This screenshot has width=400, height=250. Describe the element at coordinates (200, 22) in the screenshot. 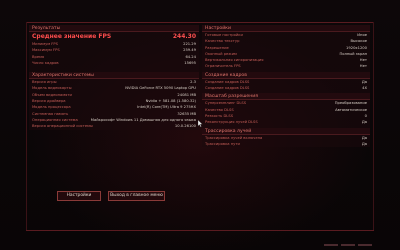

I see `frame-line-top` at that location.